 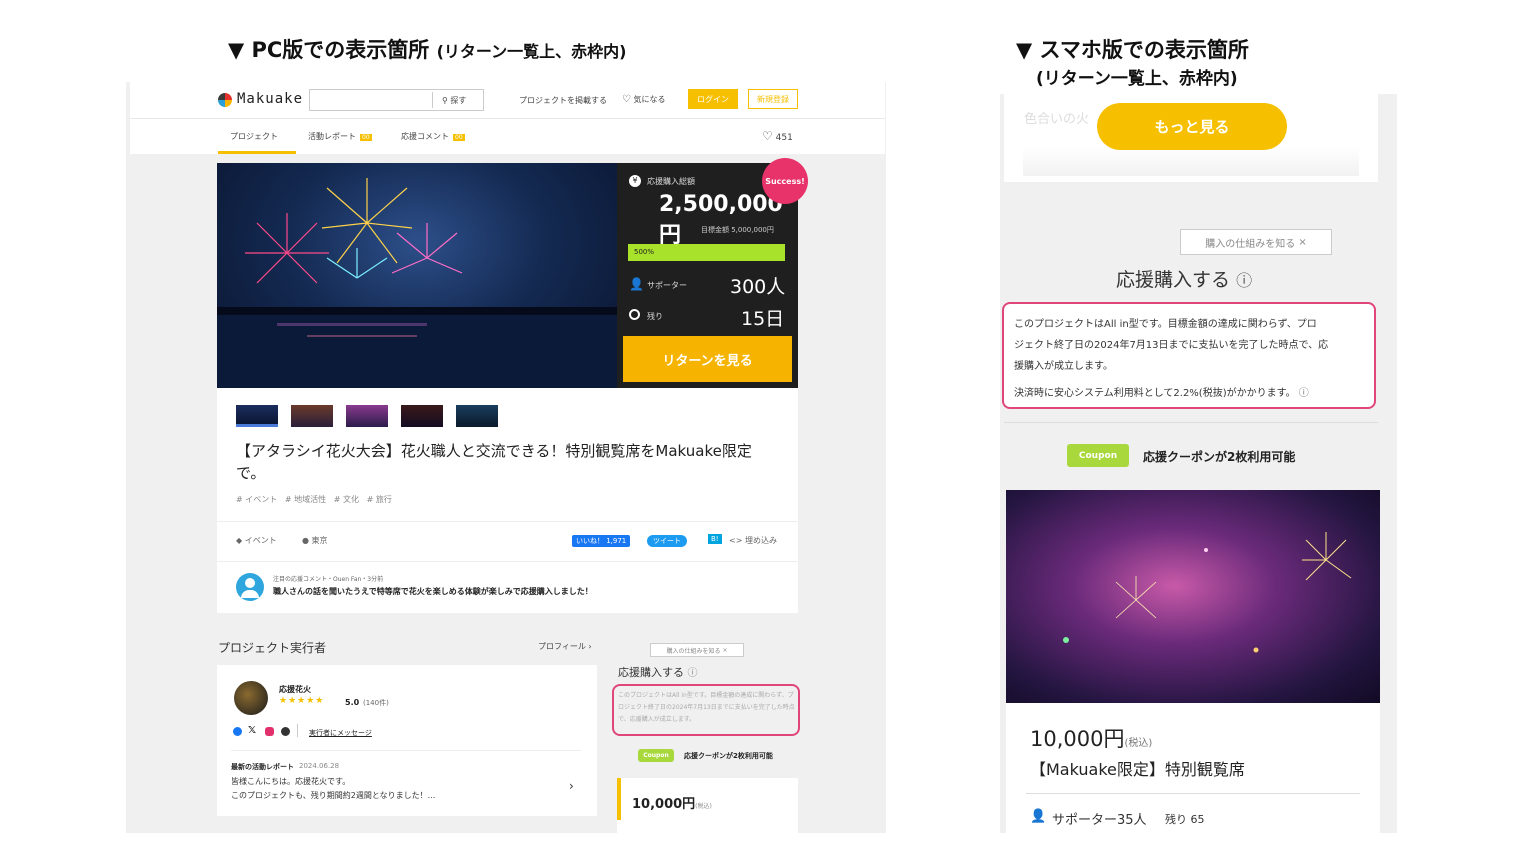 What do you see at coordinates (433, 136) in the screenshot?
I see `tab-comments: 応援コメント 00` at bounding box center [433, 136].